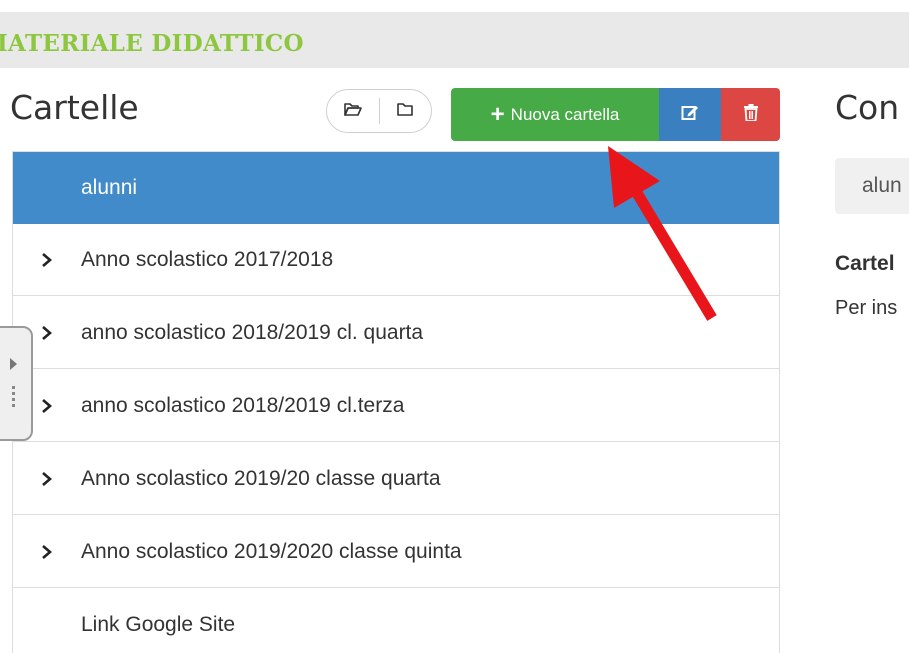 The width and height of the screenshot is (909, 653). I want to click on content-title: Con, so click(867, 107).